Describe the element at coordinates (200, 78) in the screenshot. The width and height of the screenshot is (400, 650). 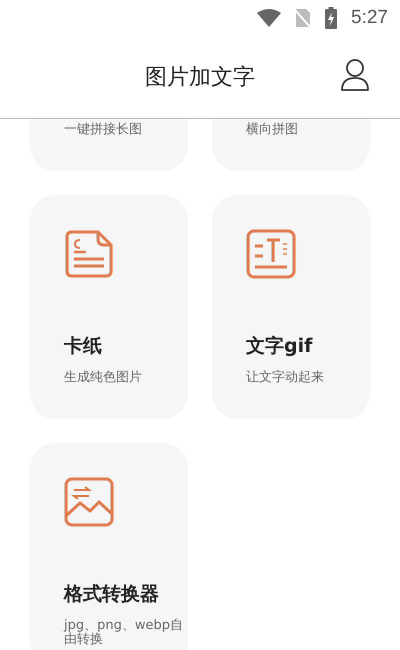
I see `page-title: 图片加文字` at that location.